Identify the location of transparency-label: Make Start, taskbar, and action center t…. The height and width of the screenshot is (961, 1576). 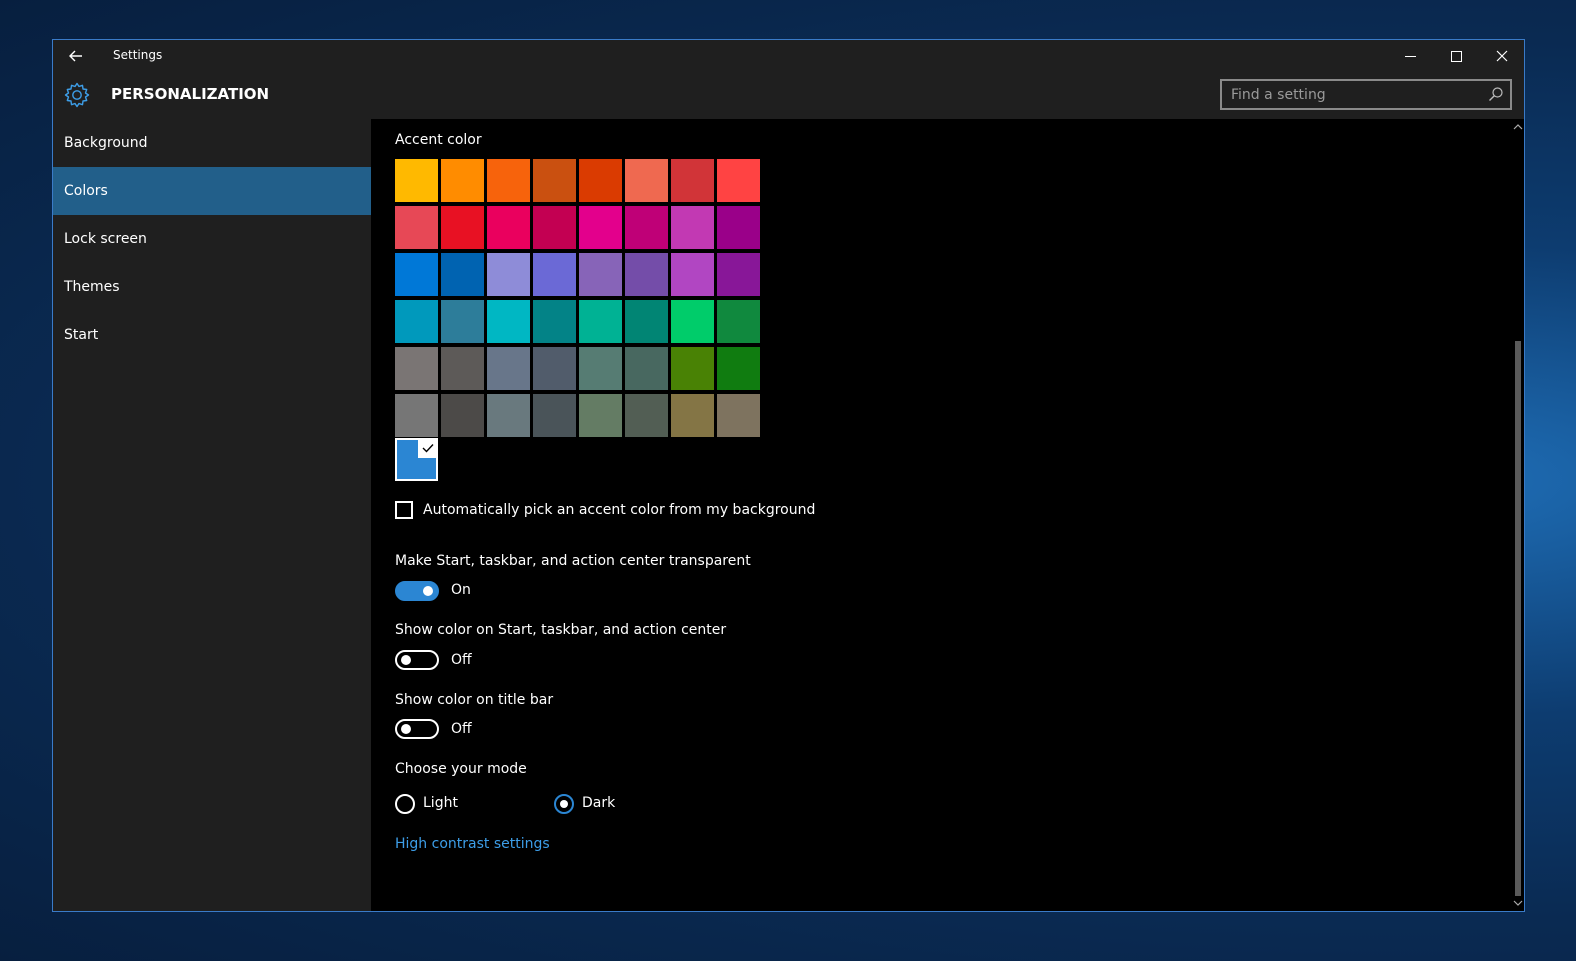
(573, 561).